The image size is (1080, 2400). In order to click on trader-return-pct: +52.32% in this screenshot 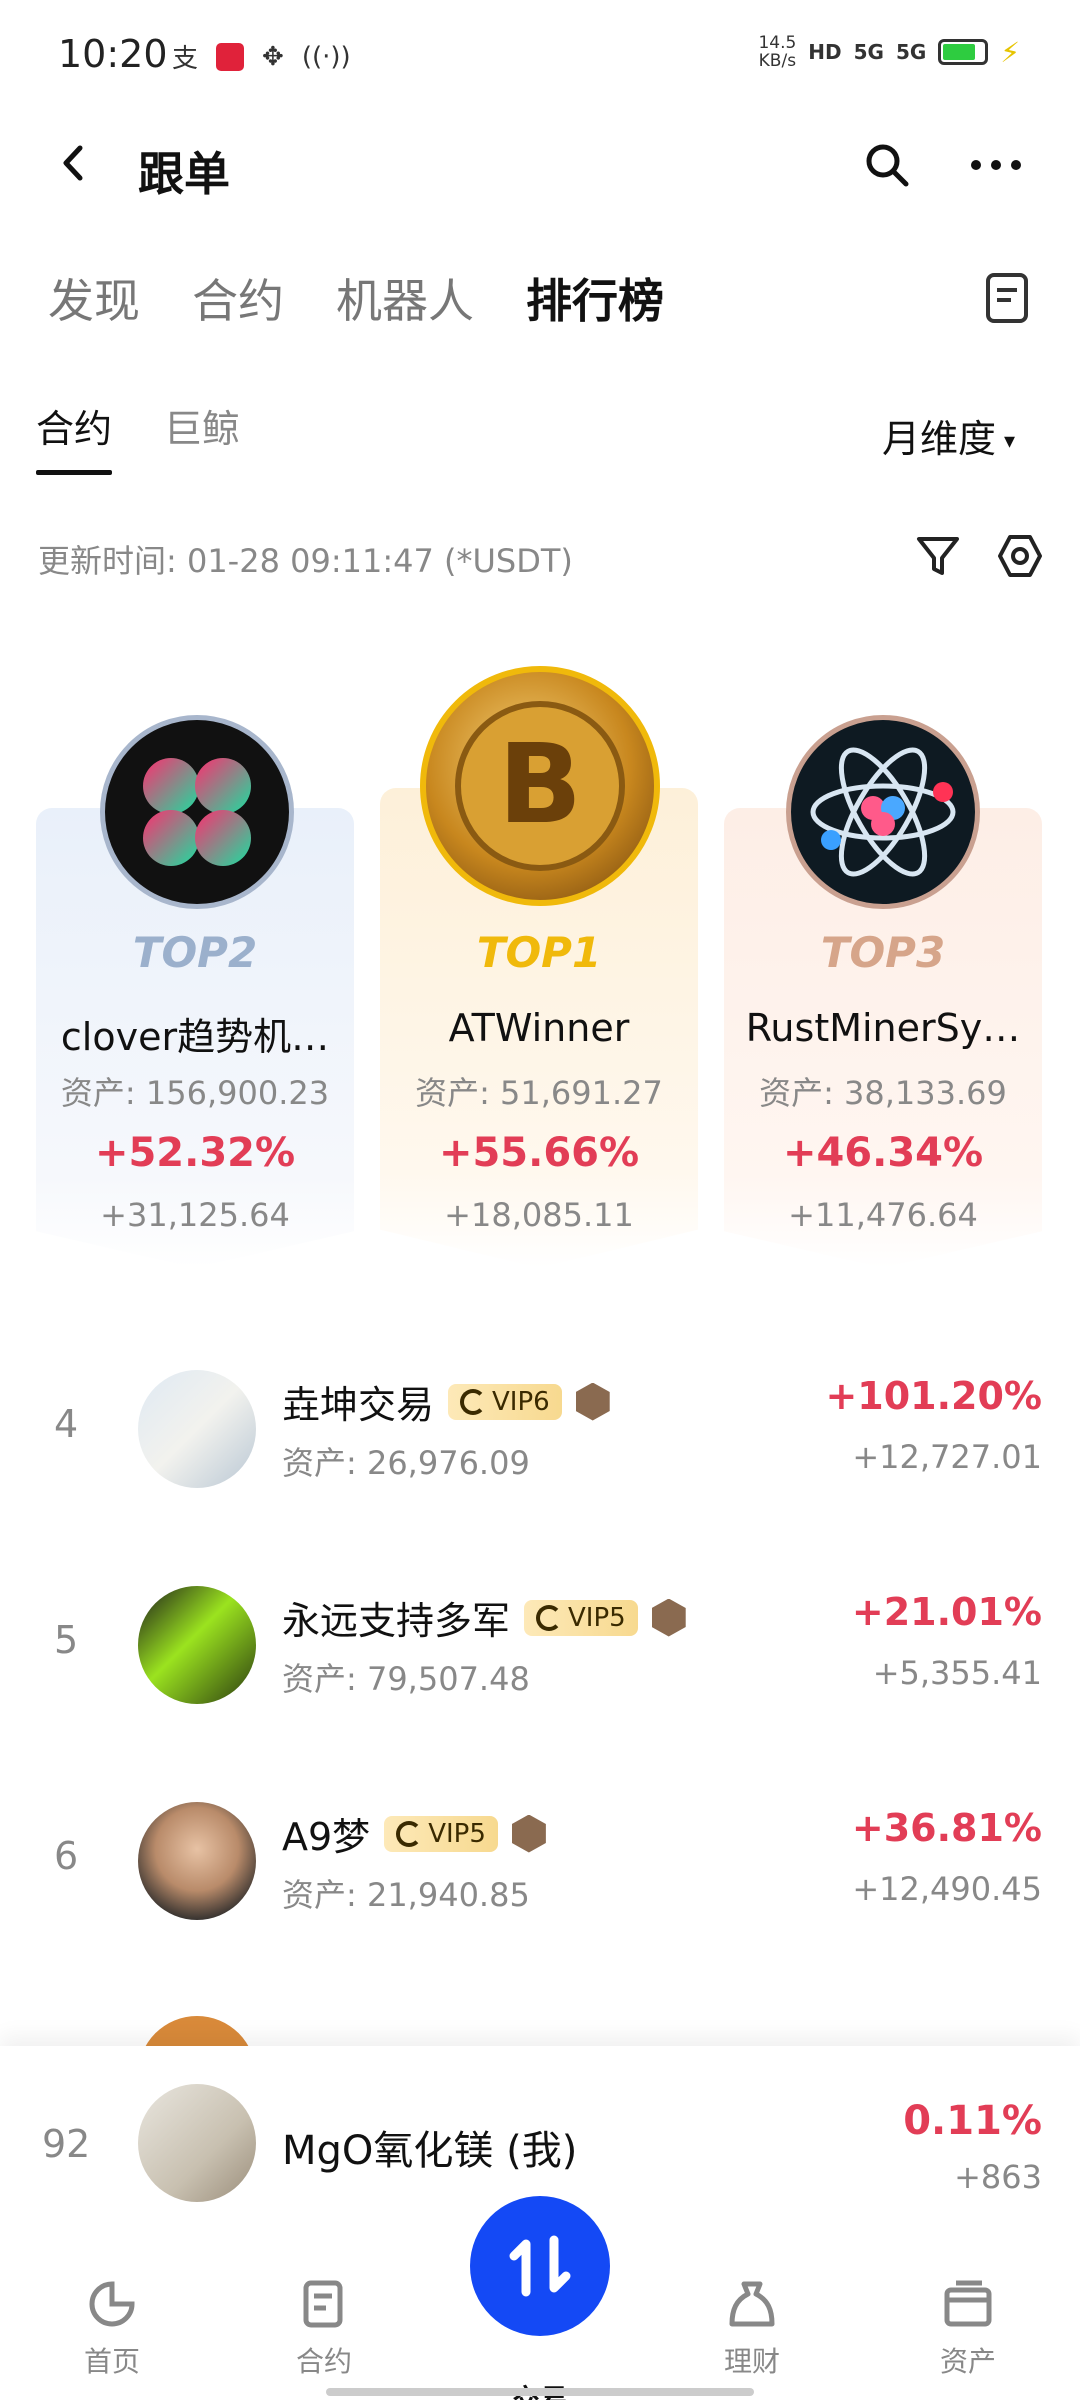, I will do `click(195, 1153)`.